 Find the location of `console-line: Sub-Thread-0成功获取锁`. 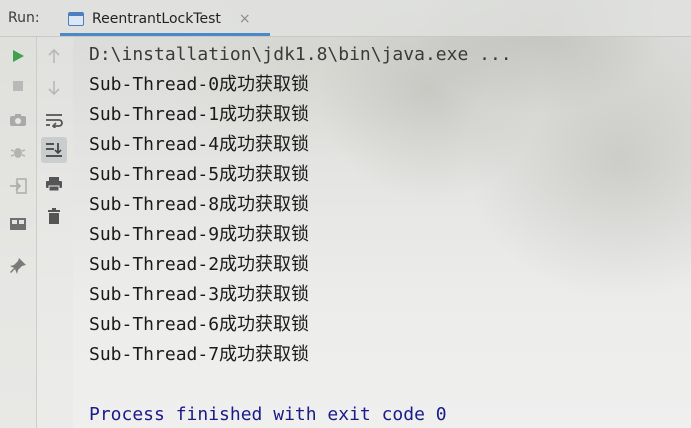

console-line: Sub-Thread-0成功获取锁 is located at coordinates (199, 84).